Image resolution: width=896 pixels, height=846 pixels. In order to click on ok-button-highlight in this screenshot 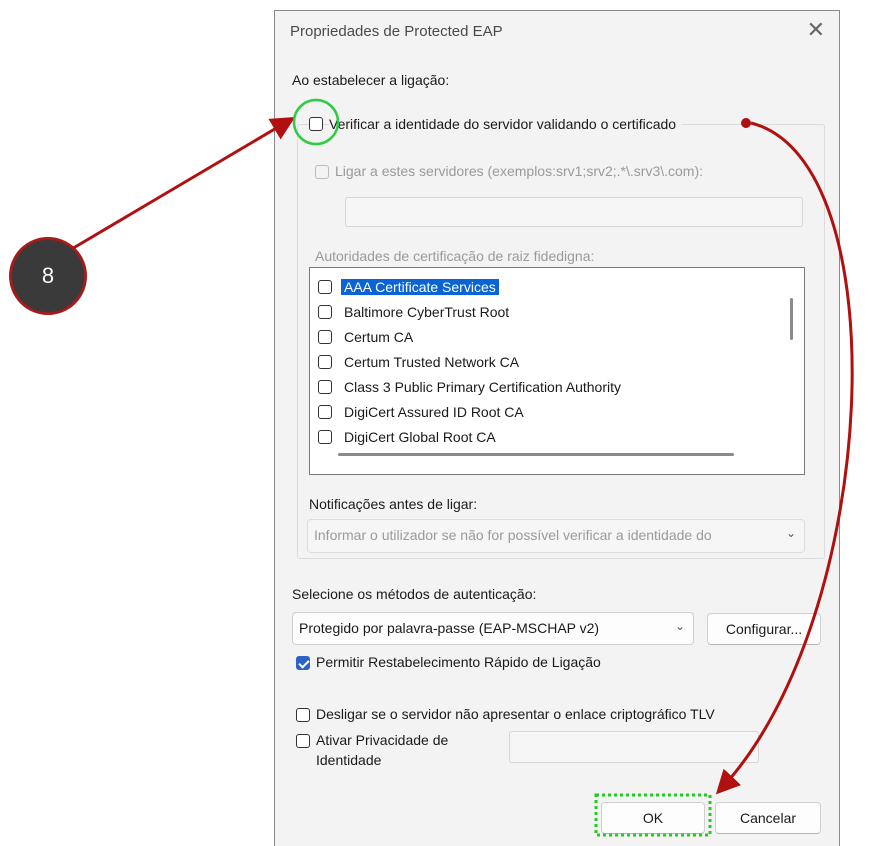, I will do `click(653, 815)`.